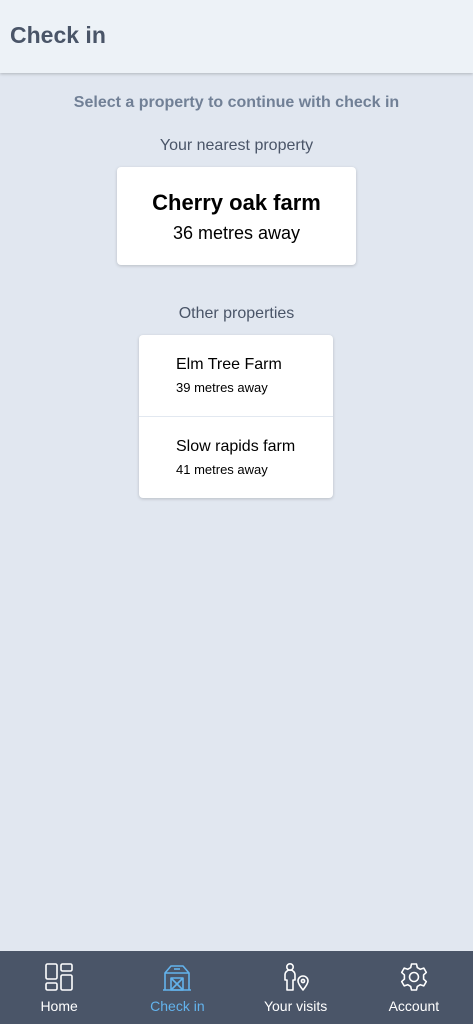 The width and height of the screenshot is (473, 1024). I want to click on nav-label: Your visits, so click(295, 1006).